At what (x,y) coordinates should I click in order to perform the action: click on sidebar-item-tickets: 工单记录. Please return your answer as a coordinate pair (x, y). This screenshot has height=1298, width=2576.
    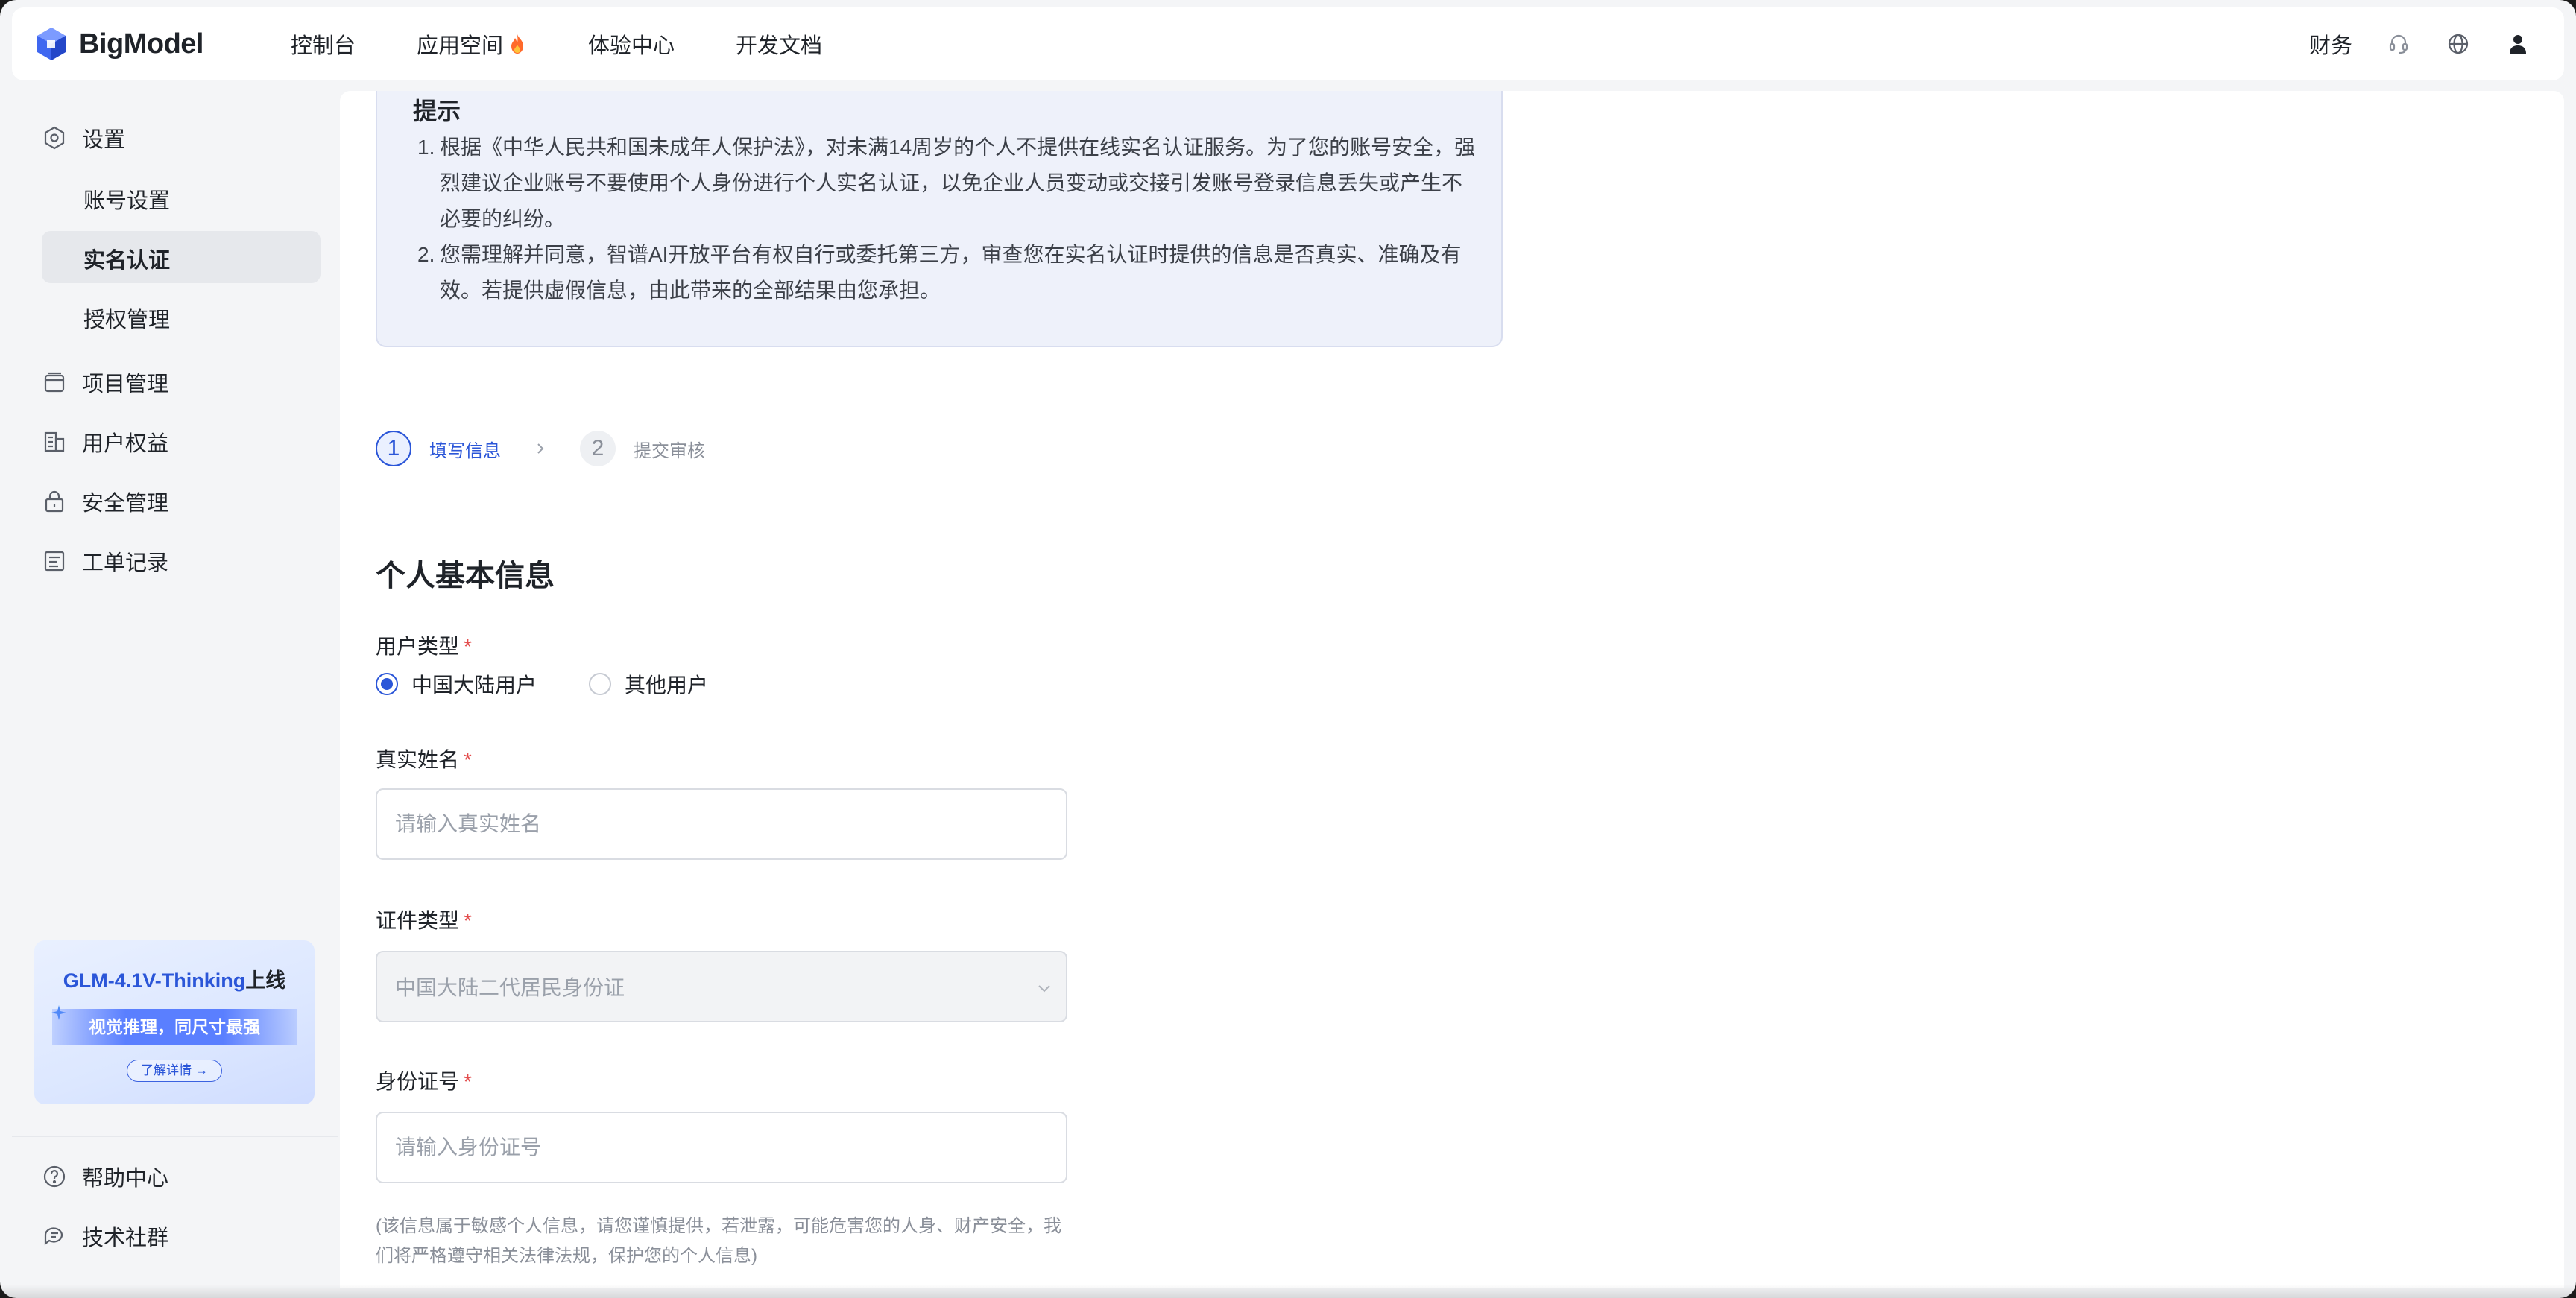
    Looking at the image, I should click on (104, 561).